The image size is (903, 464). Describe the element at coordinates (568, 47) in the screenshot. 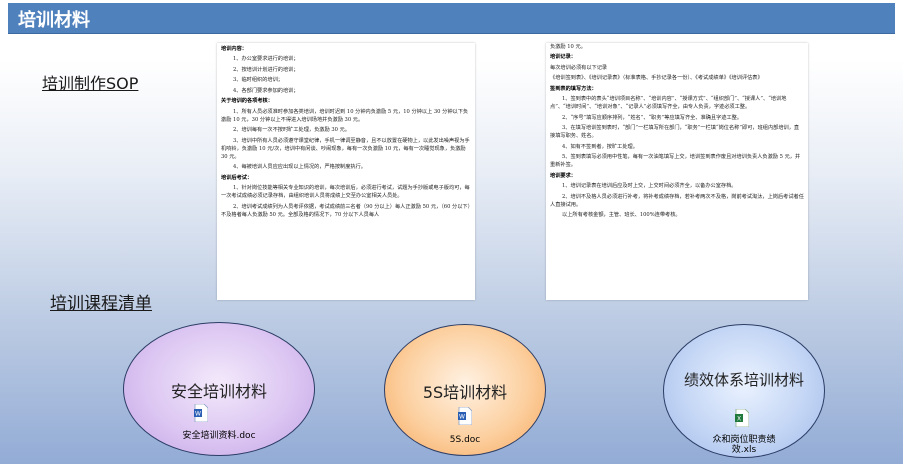

I see `document-paragraph: 负激励 10 元。` at that location.